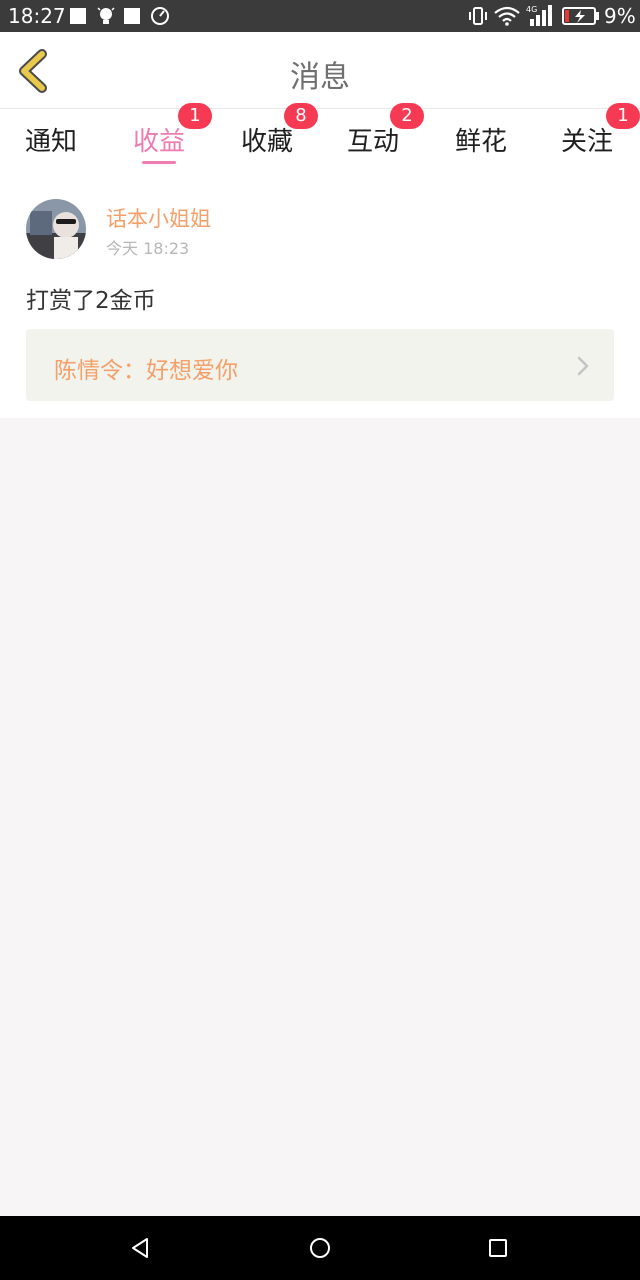  What do you see at coordinates (159, 139) in the screenshot?
I see `tab-earnings: 收益 1` at bounding box center [159, 139].